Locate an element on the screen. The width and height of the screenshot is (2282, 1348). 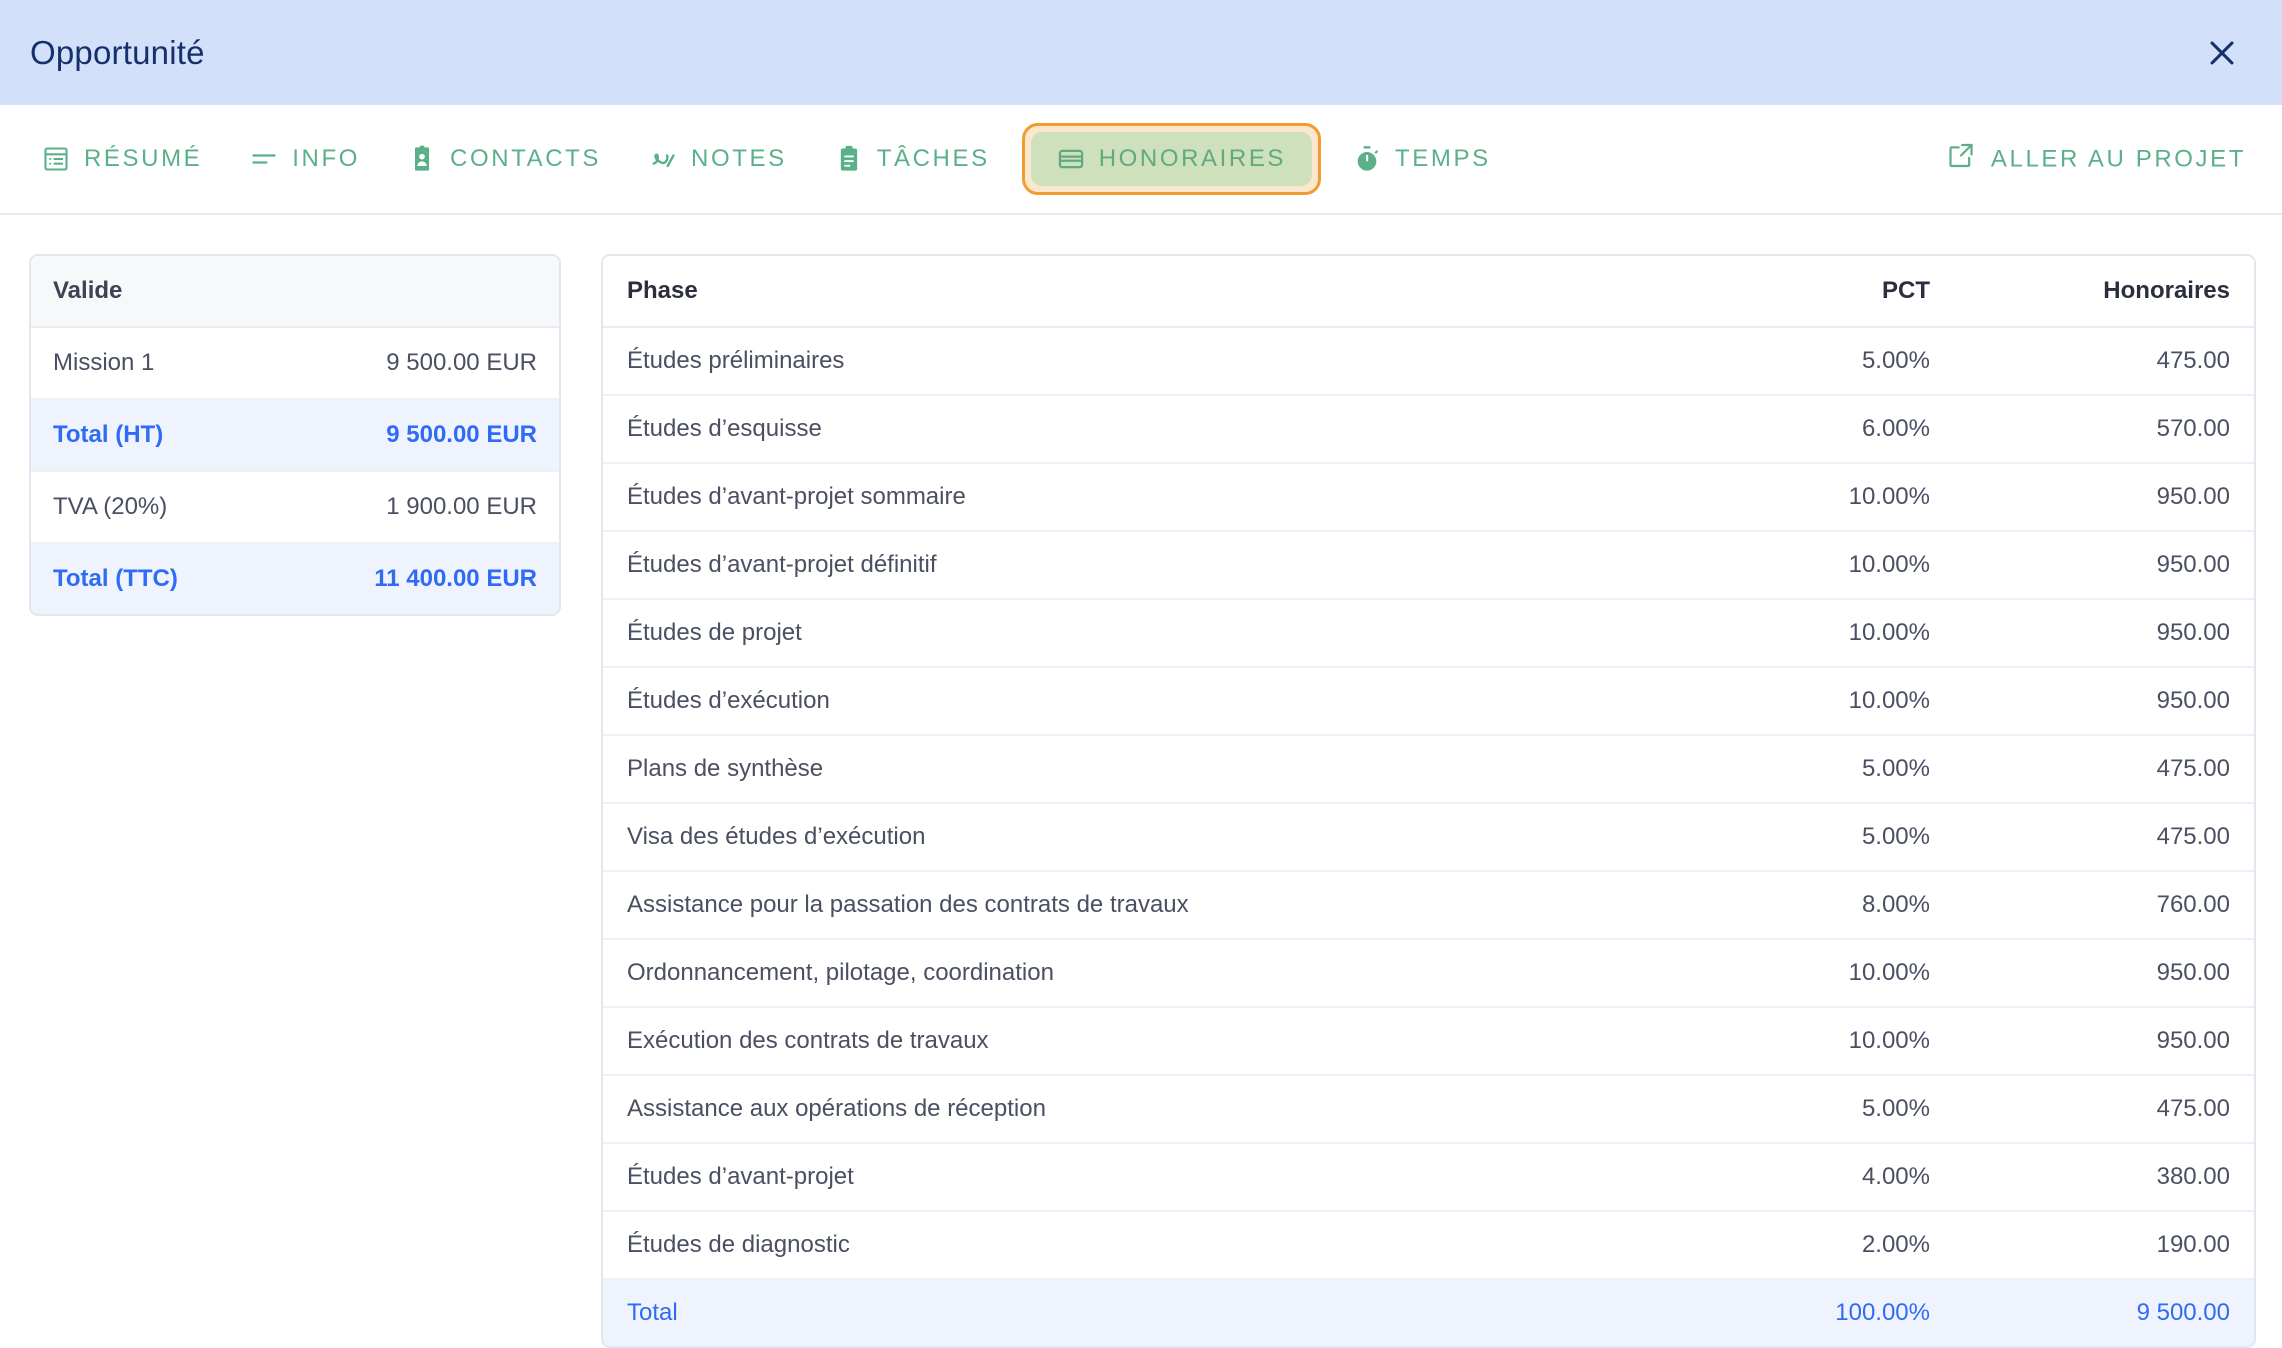
cell-phase: Études d’avant-projet définitif is located at coordinates (1128, 565).